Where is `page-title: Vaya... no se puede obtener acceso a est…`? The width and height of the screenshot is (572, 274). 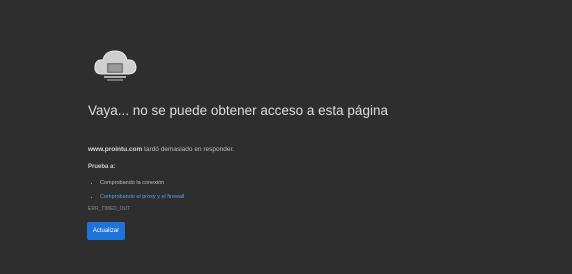
page-title: Vaya... no se puede obtener acceso a est… is located at coordinates (238, 110).